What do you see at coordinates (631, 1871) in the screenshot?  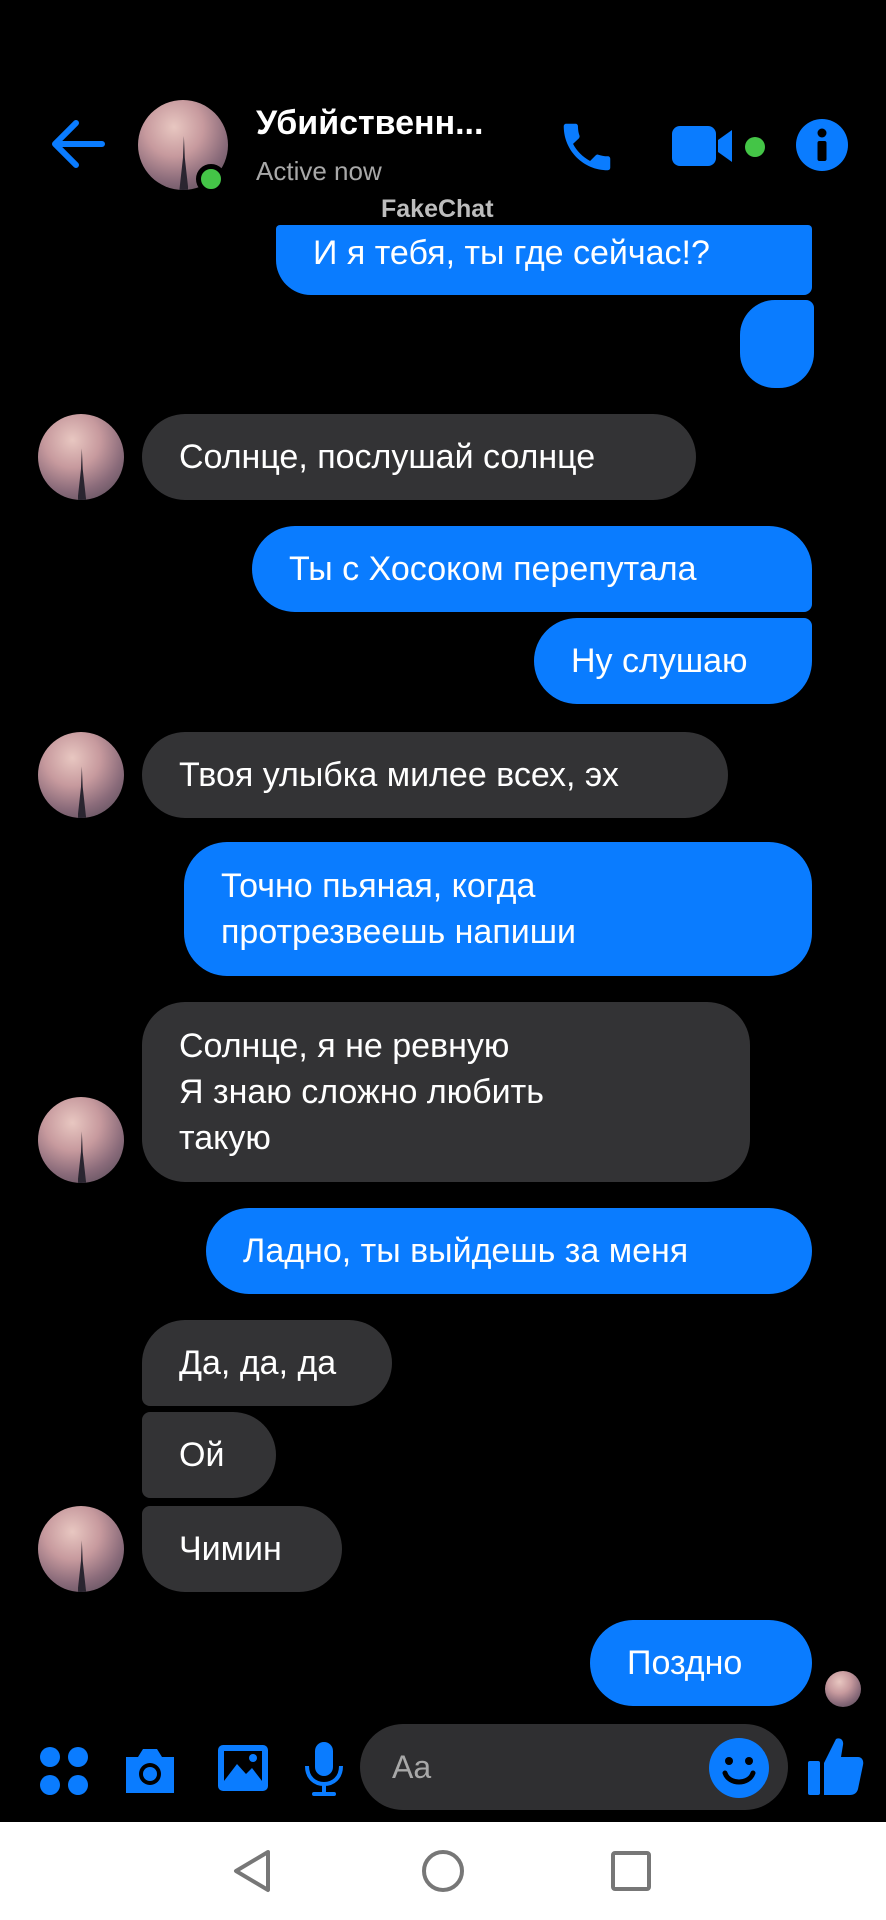 I see `nav-recent-icon` at bounding box center [631, 1871].